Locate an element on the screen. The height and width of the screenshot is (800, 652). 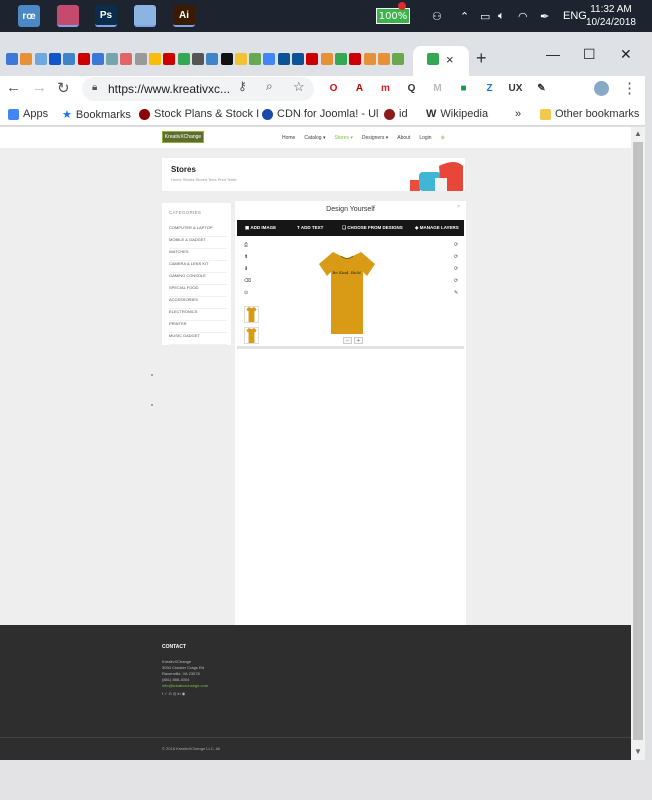
forward-icon: → is located at coordinates (39, 87).